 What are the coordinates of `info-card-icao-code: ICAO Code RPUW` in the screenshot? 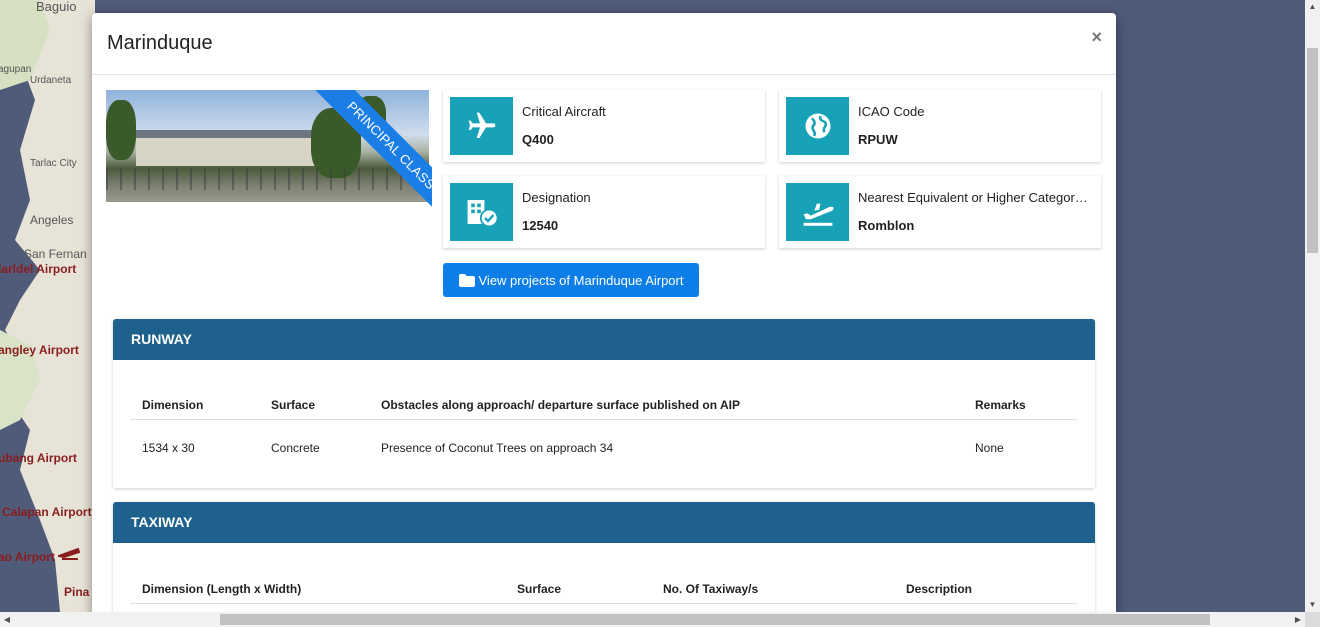 It's located at (940, 126).